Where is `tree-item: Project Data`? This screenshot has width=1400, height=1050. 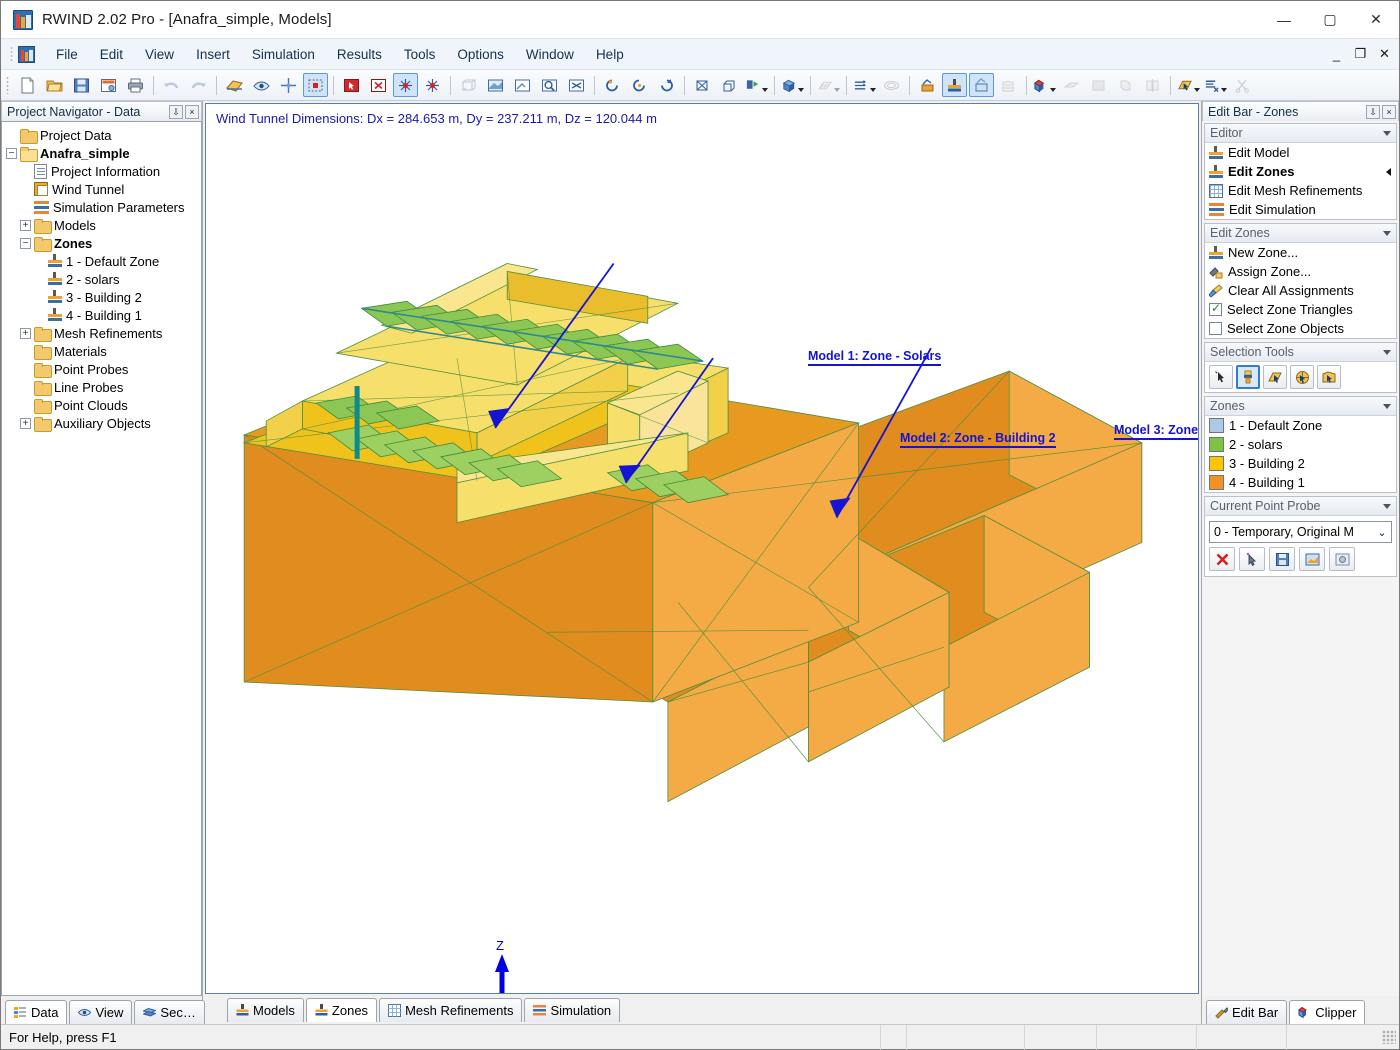
tree-item: Project Data is located at coordinates (103, 135).